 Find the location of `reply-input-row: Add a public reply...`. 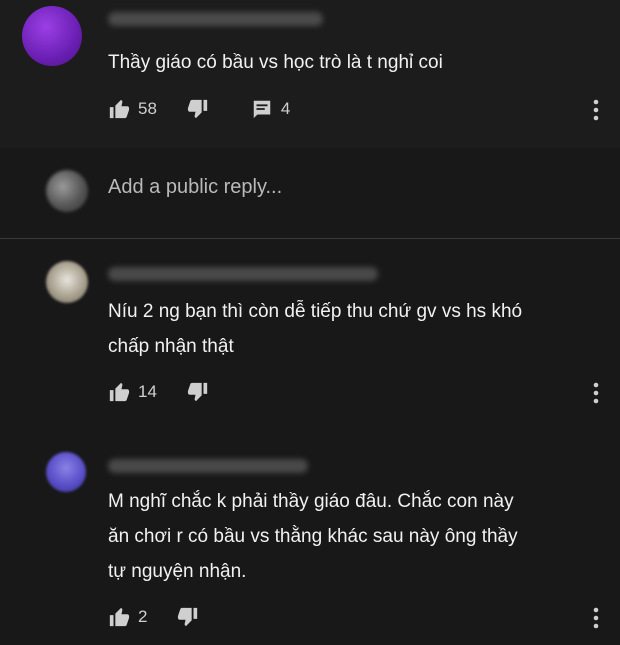

reply-input-row: Add a public reply... is located at coordinates (310, 193).